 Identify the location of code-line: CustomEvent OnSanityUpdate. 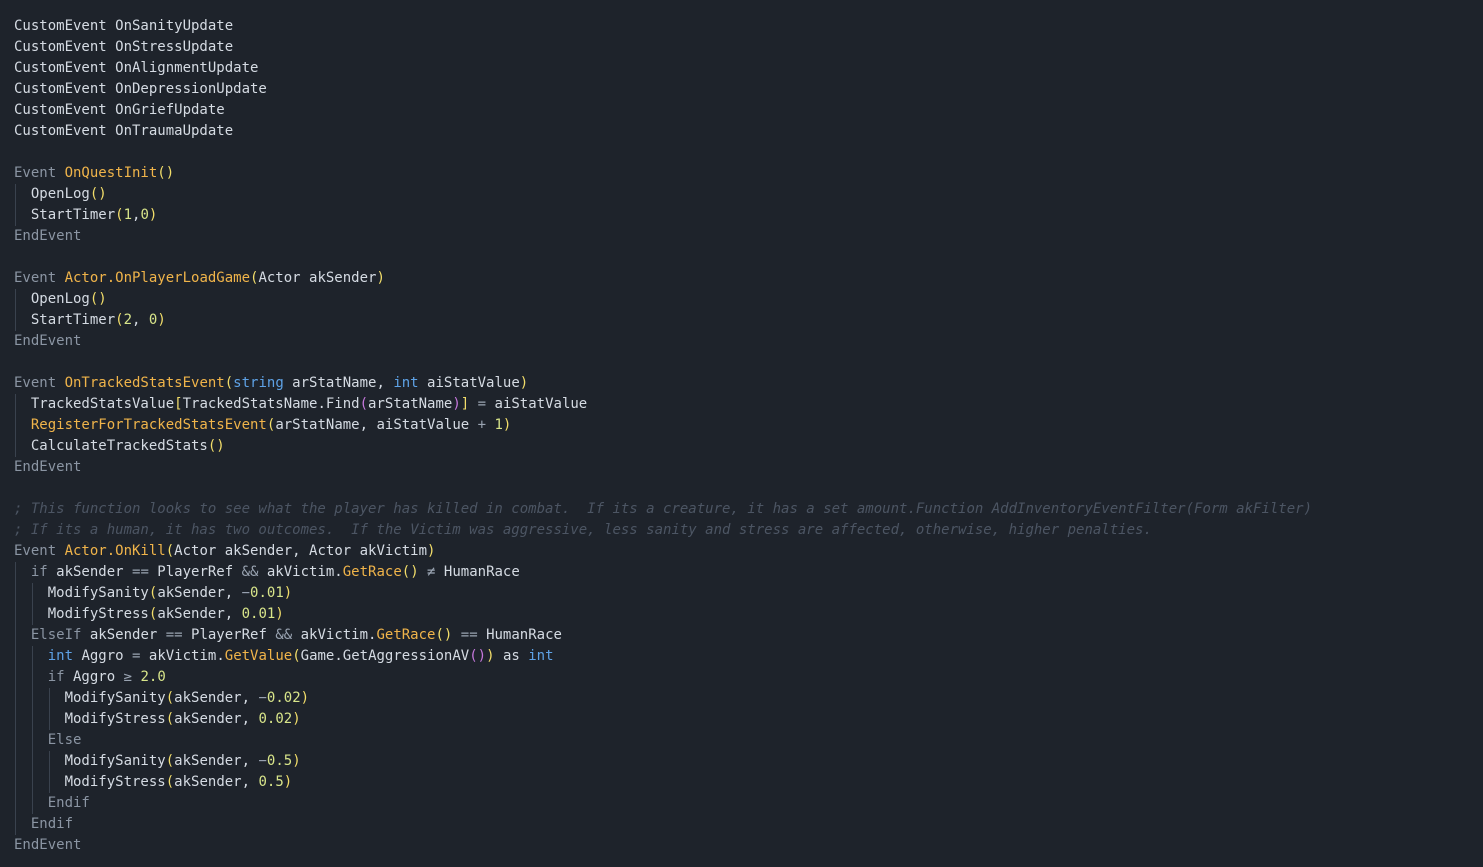
(748, 26).